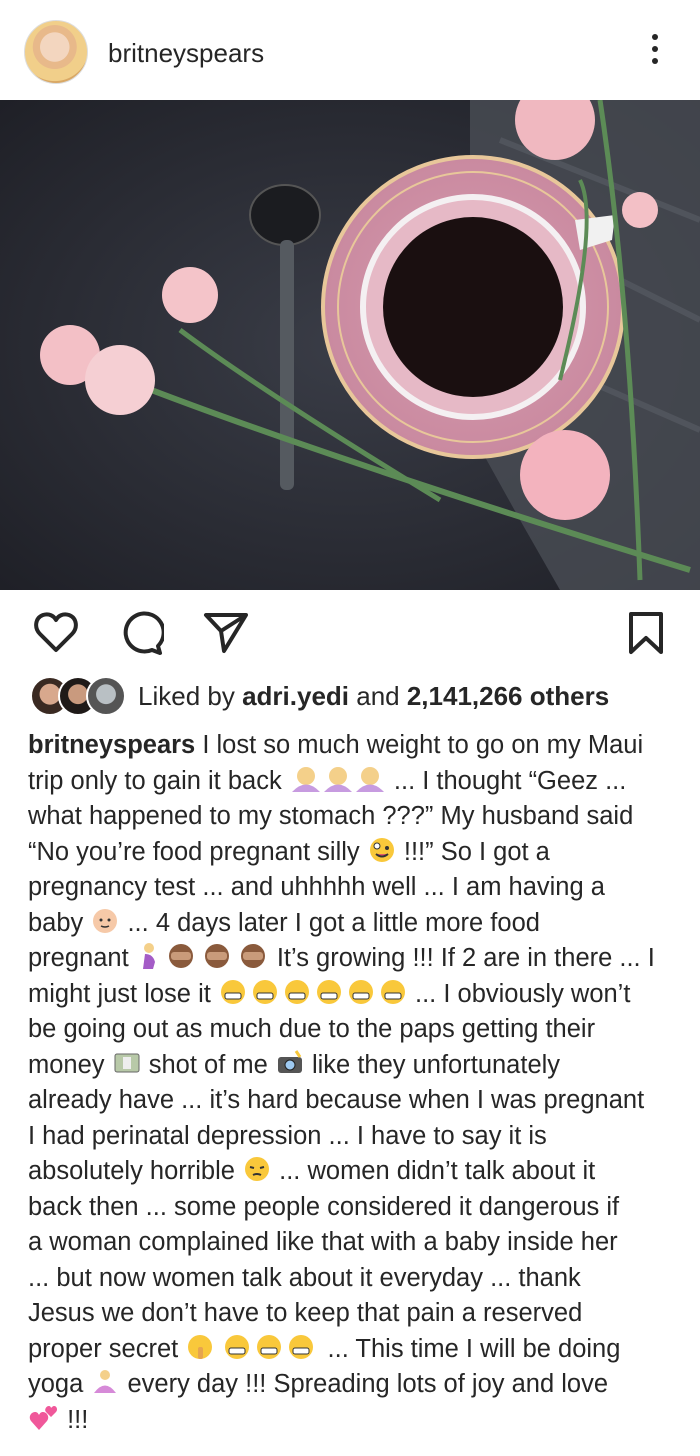  I want to click on caption-text: “No you’re food pregnant silly, so click(194, 851).